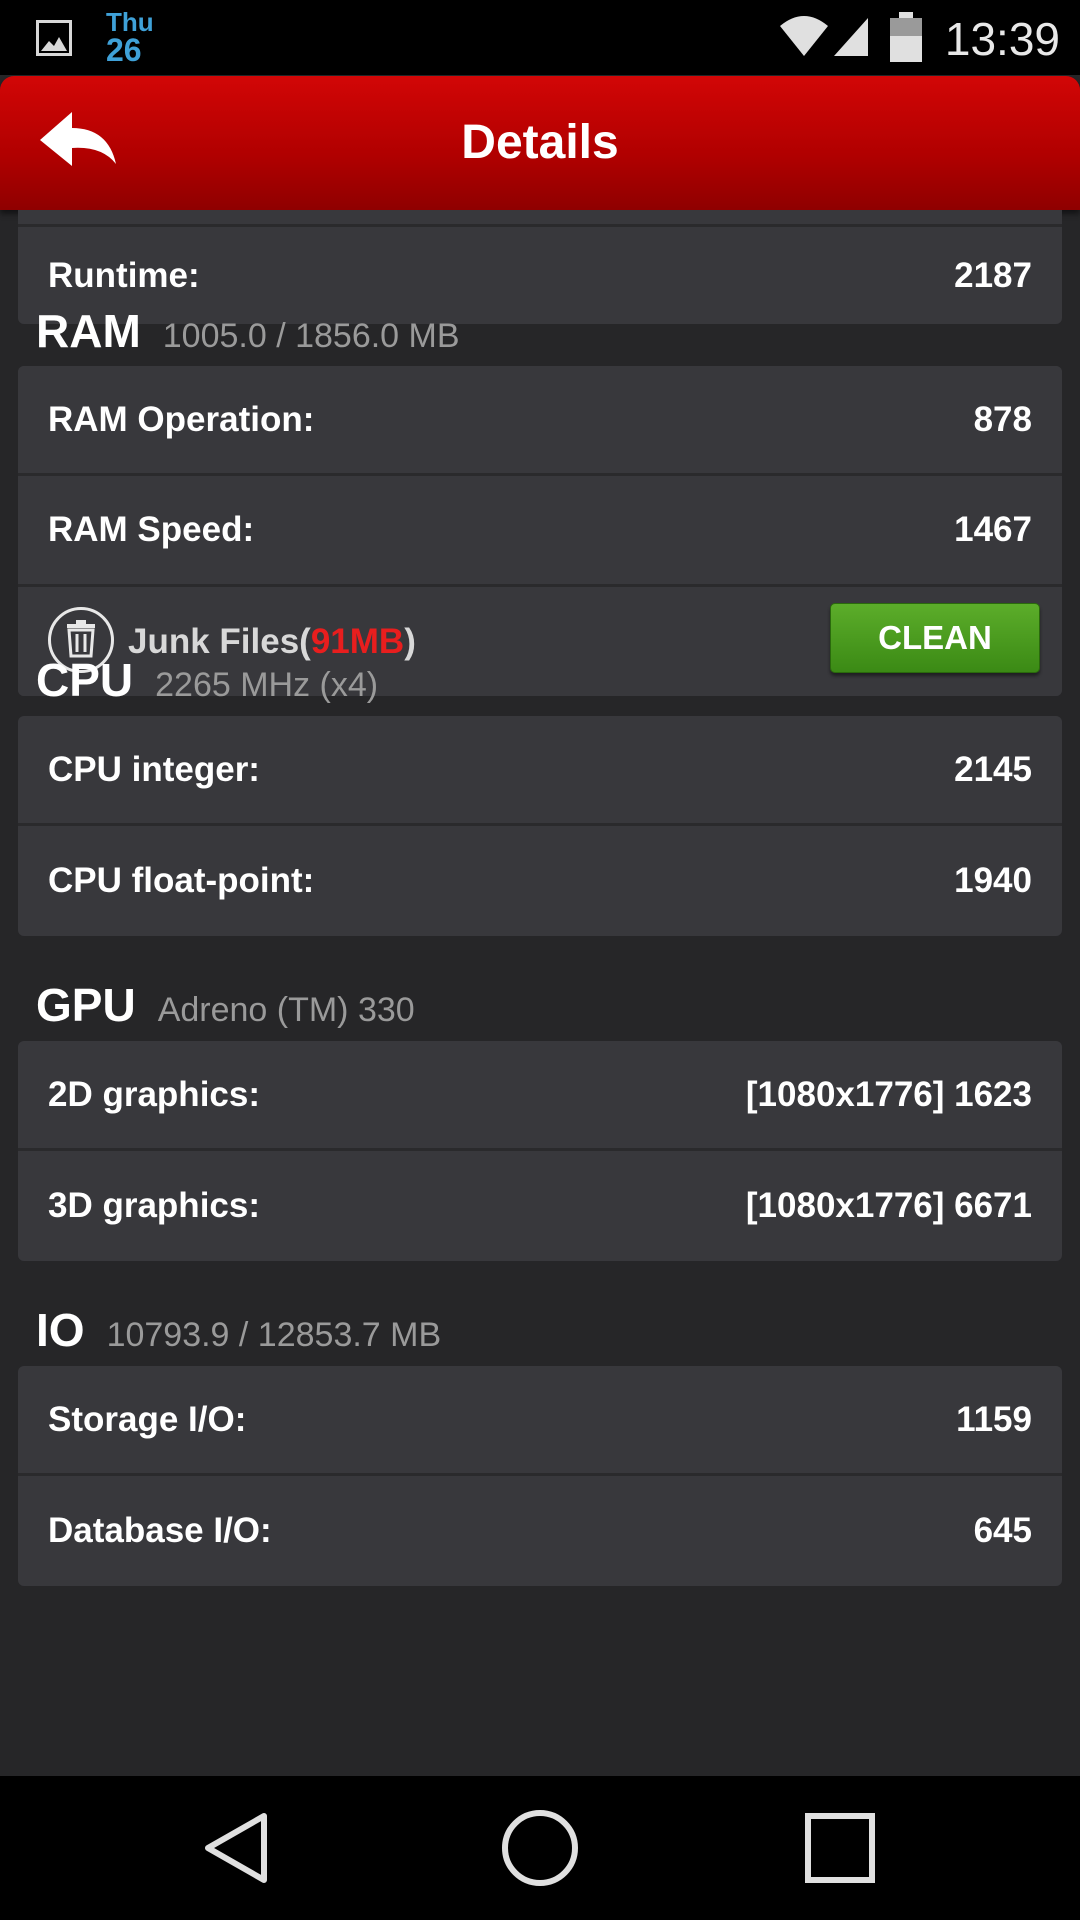  What do you see at coordinates (151, 529) in the screenshot?
I see `row-label: RAM Speed:` at bounding box center [151, 529].